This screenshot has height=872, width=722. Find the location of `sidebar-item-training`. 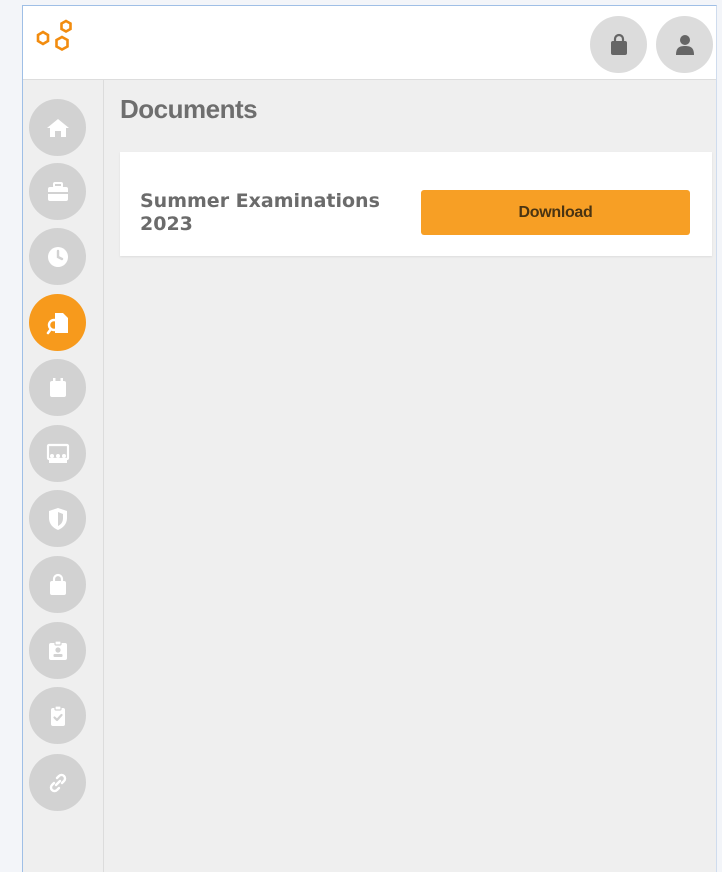

sidebar-item-training is located at coordinates (57, 453).